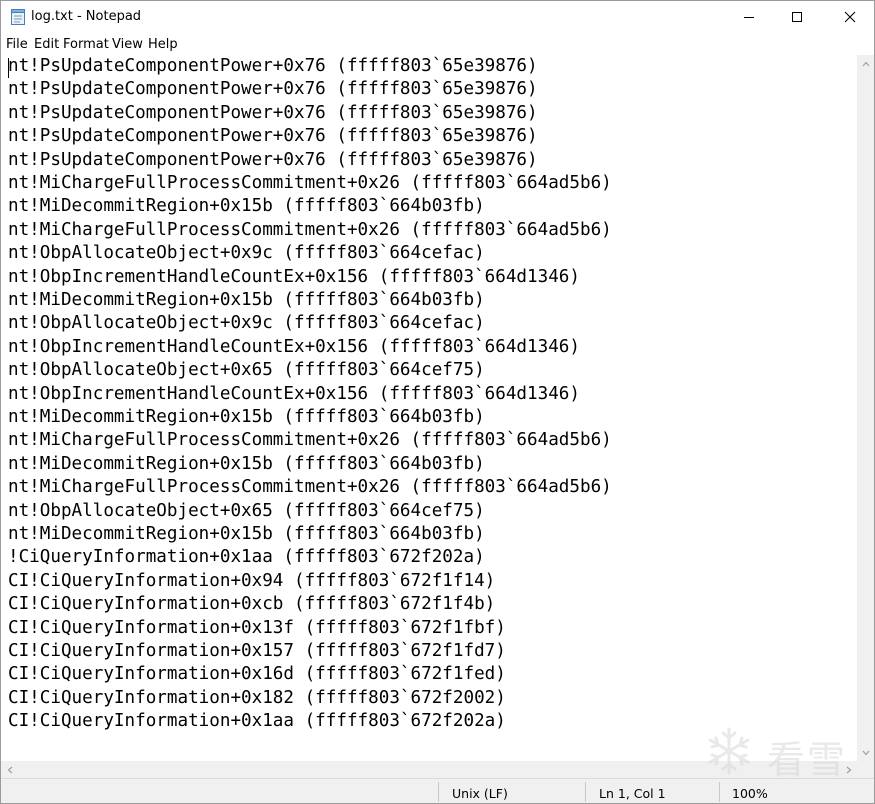 This screenshot has height=804, width=875. What do you see at coordinates (437, 17) in the screenshot?
I see `title-bar: log.txt - Notepad` at bounding box center [437, 17].